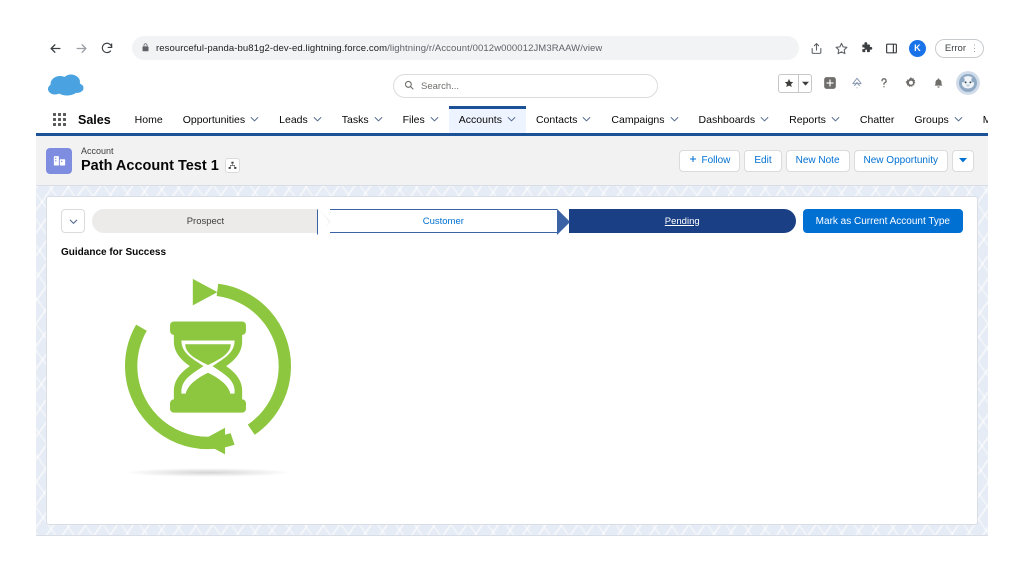 This screenshot has width=1024, height=575. I want to click on star-outline-icon, so click(842, 48).